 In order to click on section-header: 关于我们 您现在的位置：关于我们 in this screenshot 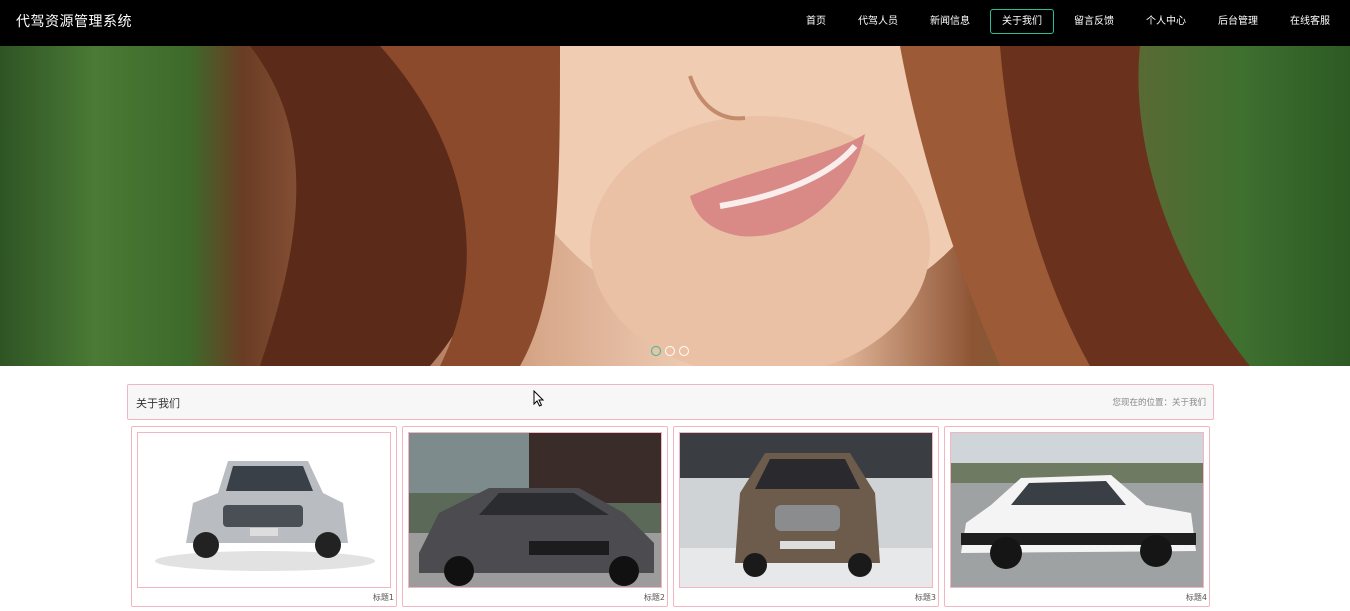, I will do `click(670, 402)`.